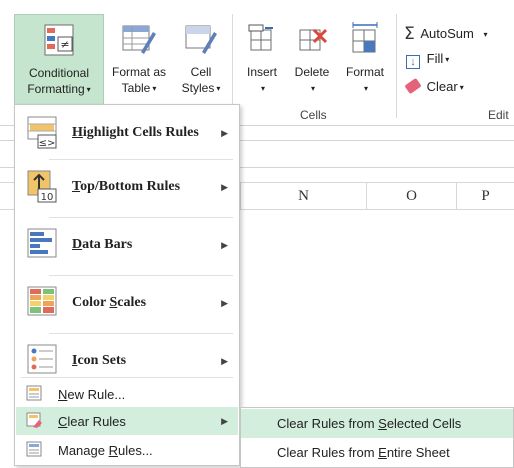 The width and height of the screenshot is (514, 468). I want to click on clear-rules-icon, so click(34, 421).